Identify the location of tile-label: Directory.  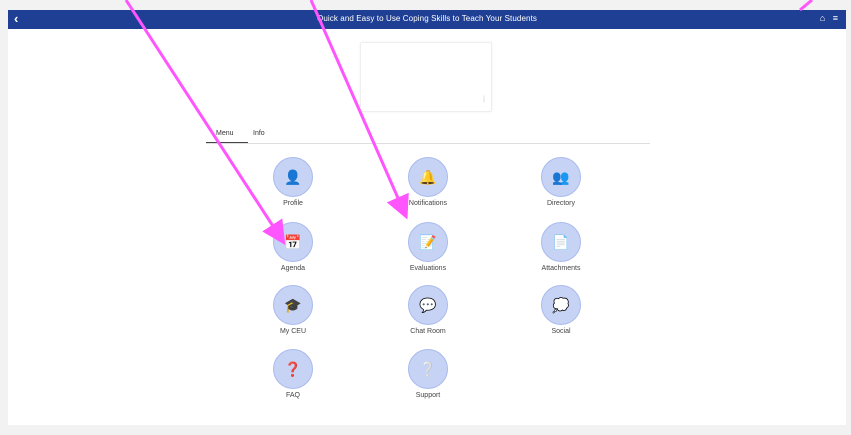
(560, 203).